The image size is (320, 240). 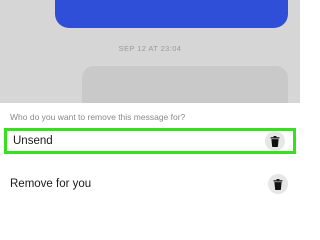 What do you see at coordinates (150, 48) in the screenshot?
I see `message-timestamp: SEP 12 AT 23:04` at bounding box center [150, 48].